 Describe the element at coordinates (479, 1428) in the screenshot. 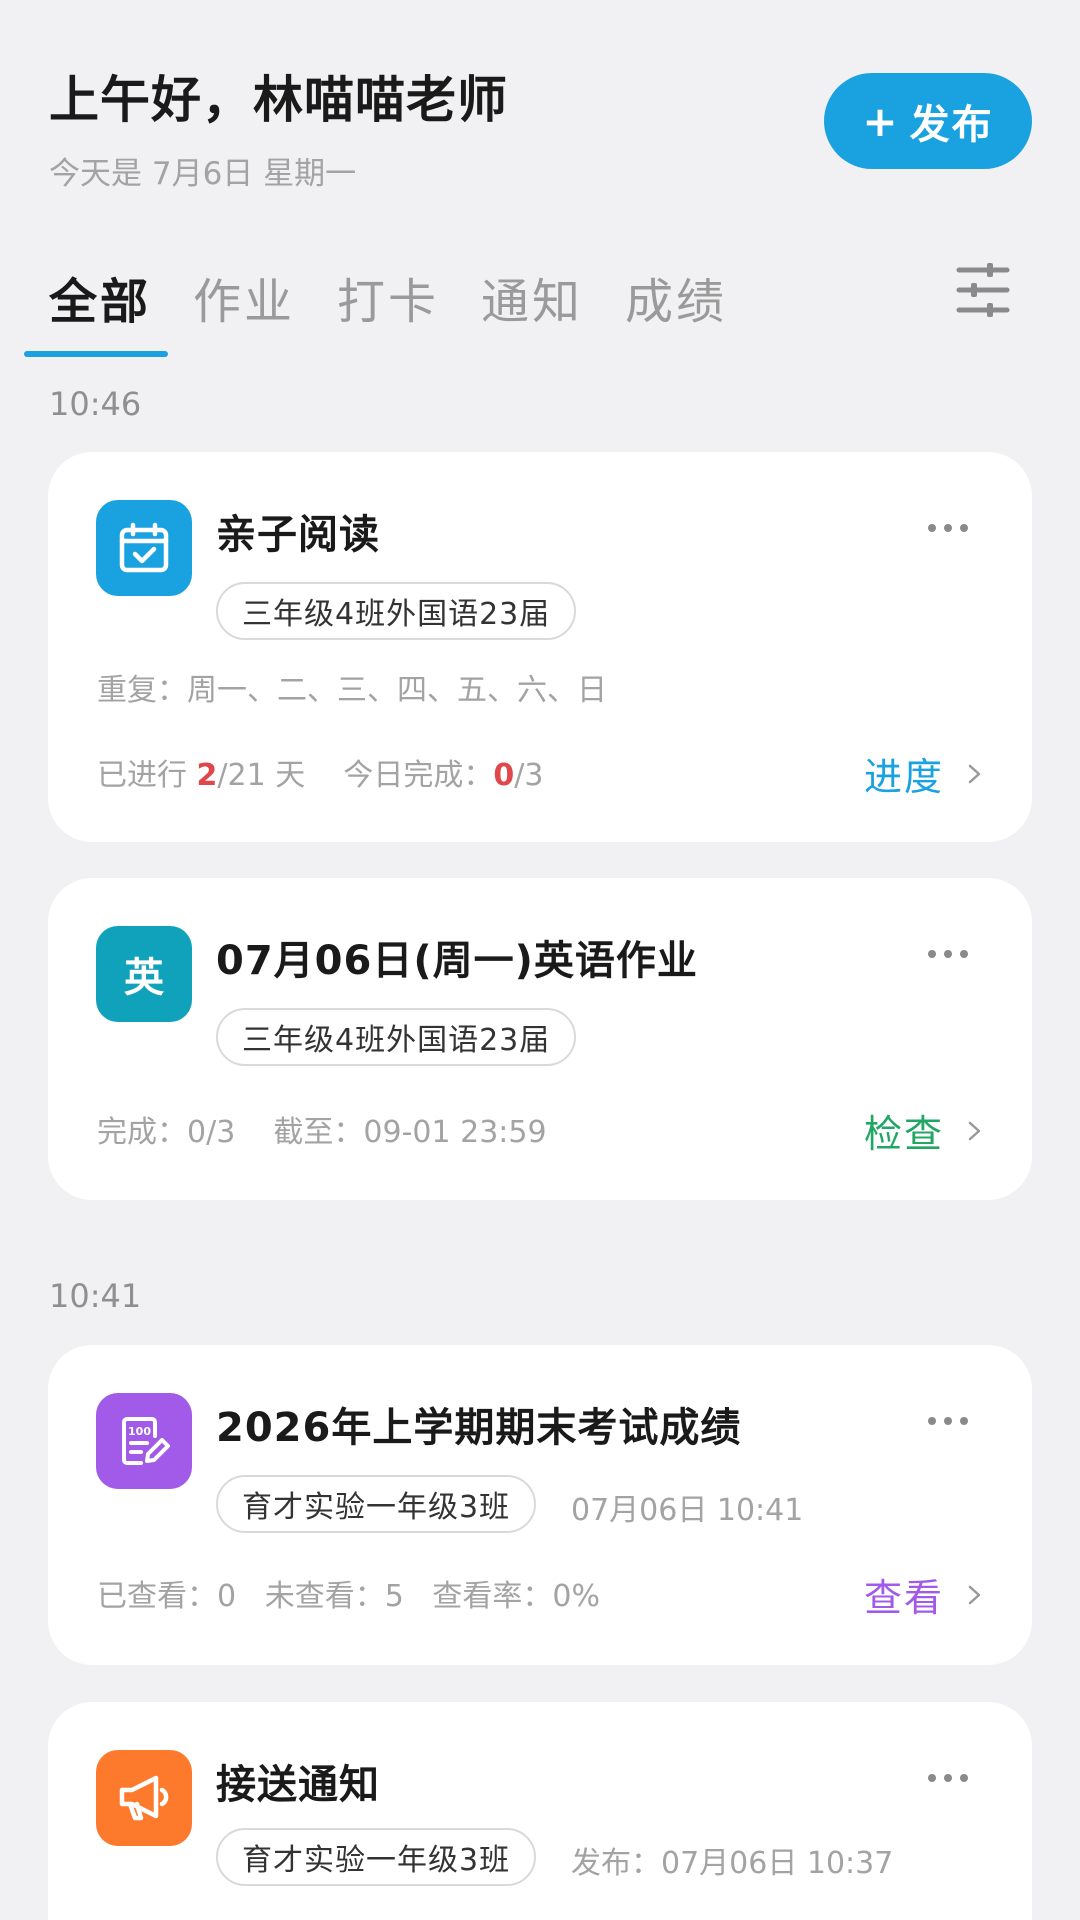

I see `card-title: 2026年上学期期末考试成绩` at that location.